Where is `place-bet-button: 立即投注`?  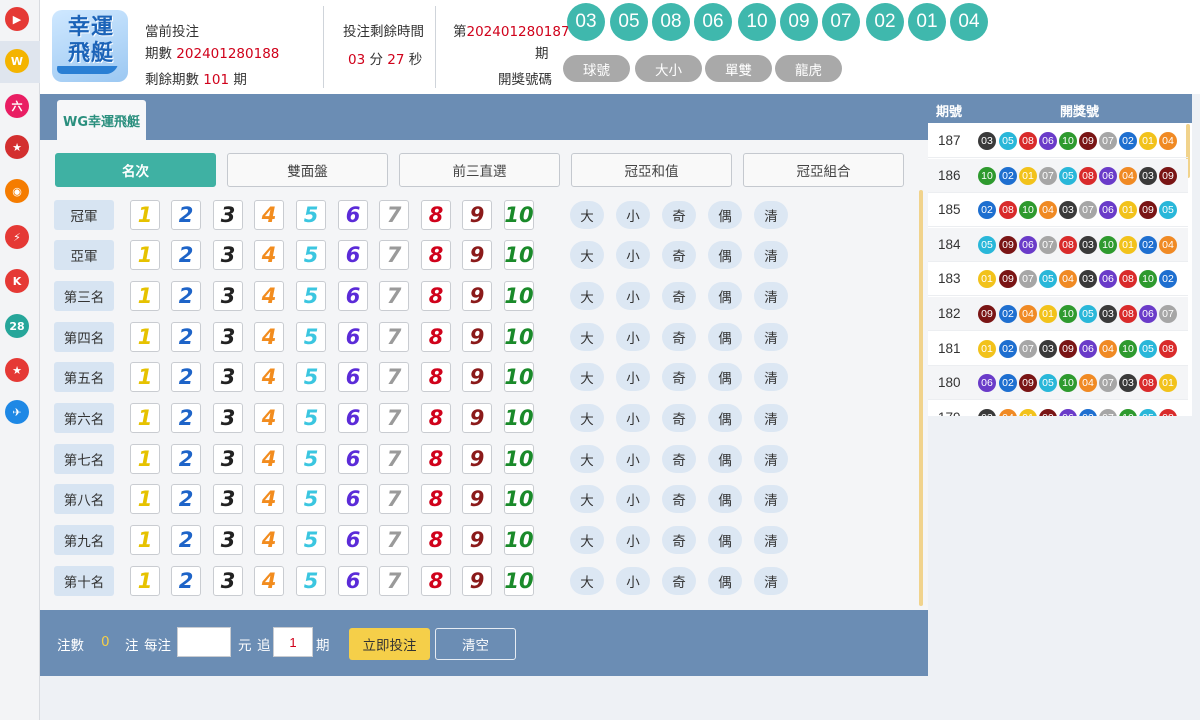 place-bet-button: 立即投注 is located at coordinates (389, 644).